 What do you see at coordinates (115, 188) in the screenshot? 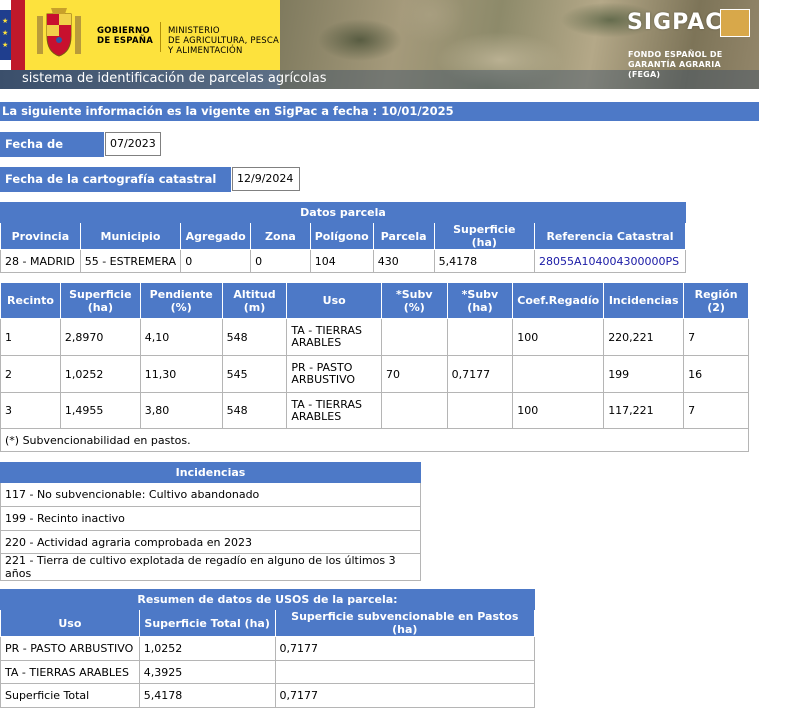
I see `fecha-cartografia-label: Fecha de la cartografía catastral (1):` at bounding box center [115, 188].